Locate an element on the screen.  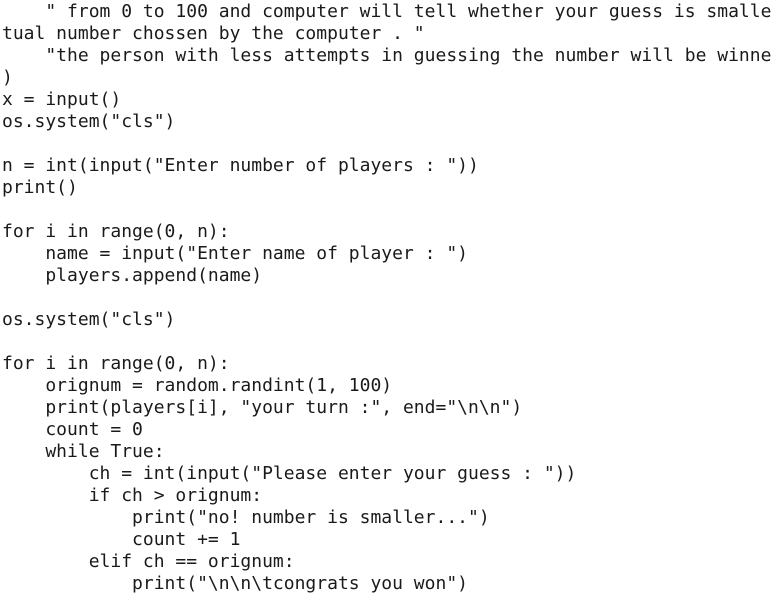
code-line-4: ) is located at coordinates (7, 77).